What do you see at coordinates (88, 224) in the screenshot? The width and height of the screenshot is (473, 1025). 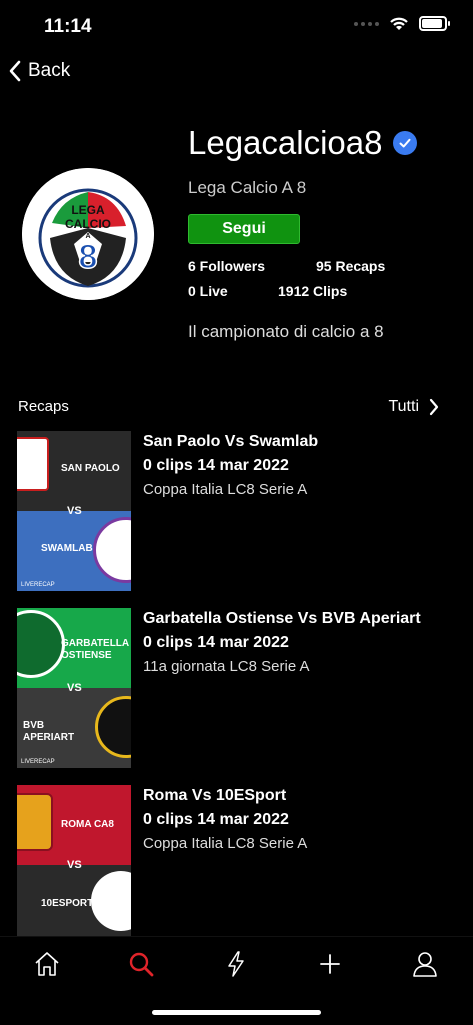 I see `logo-text-calcio: CALCIO` at bounding box center [88, 224].